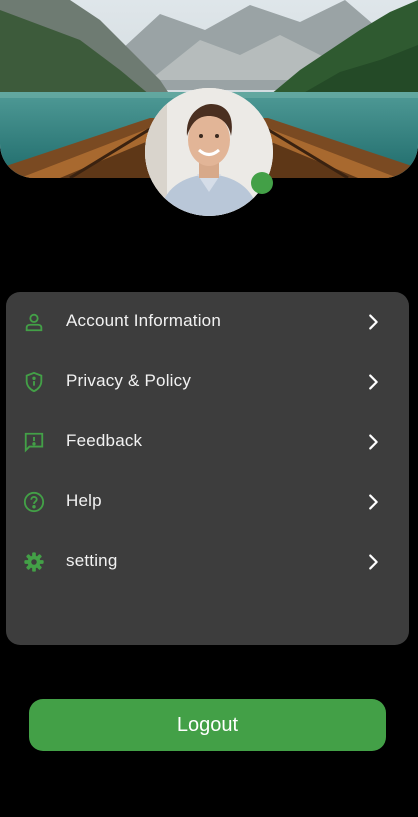 This screenshot has height=817, width=418. I want to click on menu-item-feedback: Feedback, so click(207, 442).